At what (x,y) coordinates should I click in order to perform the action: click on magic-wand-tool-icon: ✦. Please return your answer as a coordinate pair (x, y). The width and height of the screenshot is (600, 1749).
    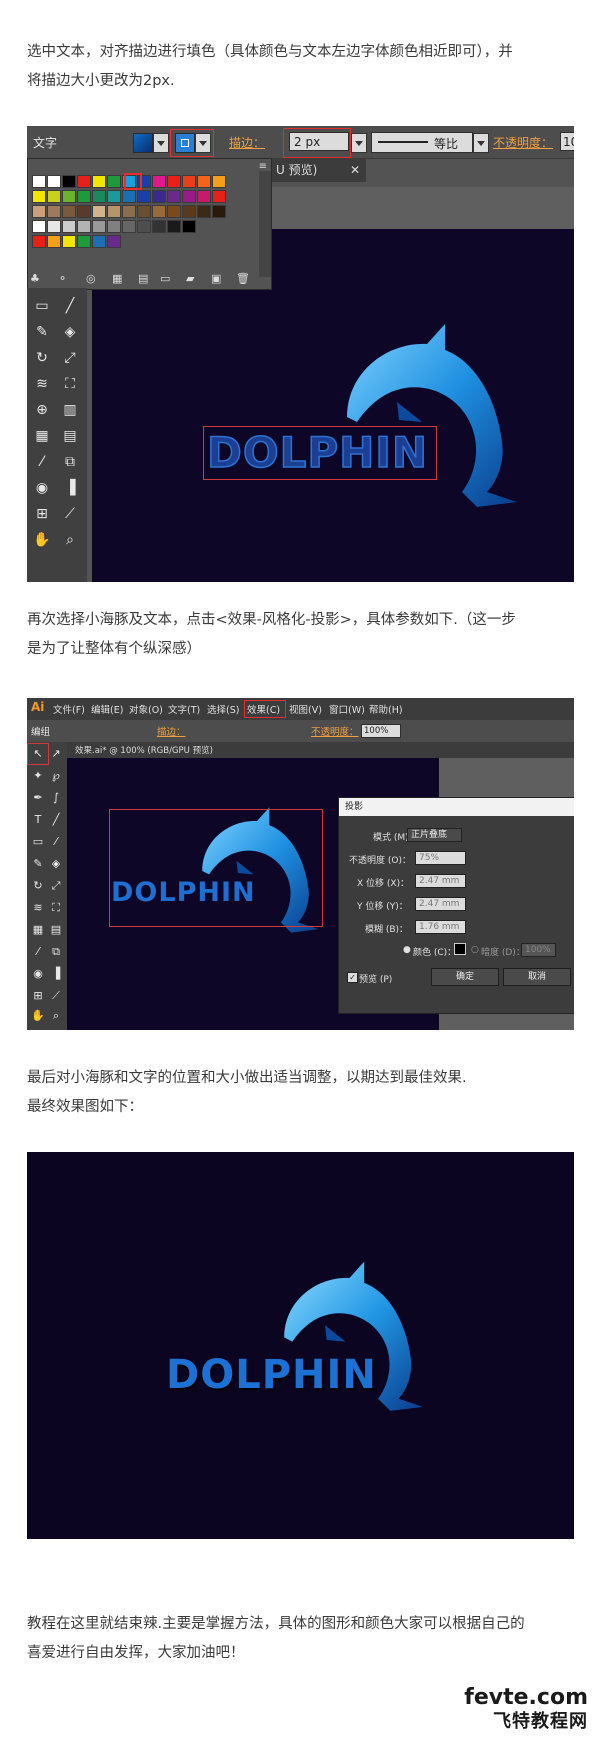
    Looking at the image, I should click on (38, 776).